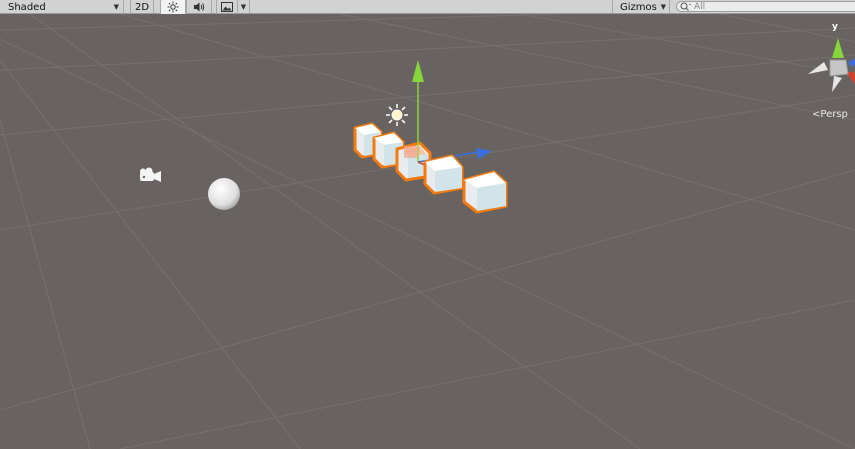 Image resolution: width=855 pixels, height=449 pixels. Describe the element at coordinates (224, 194) in the screenshot. I see `sphere-object` at that location.